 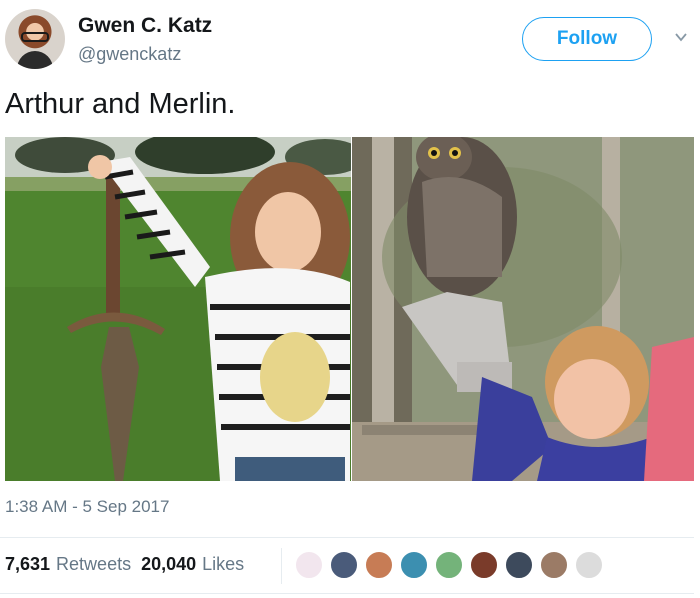 What do you see at coordinates (223, 564) in the screenshot?
I see `likes-label: Likes` at bounding box center [223, 564].